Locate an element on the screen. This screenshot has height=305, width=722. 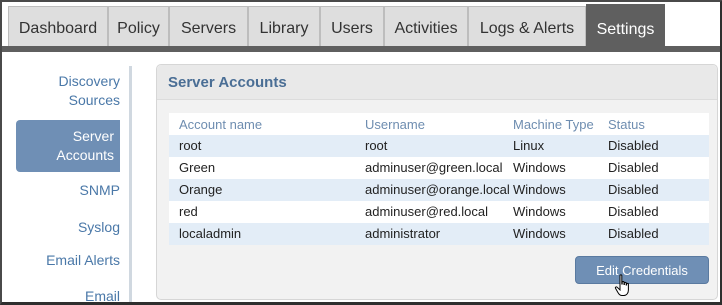
sidebar-item-discovery-sources: Discovery Sources is located at coordinates (65, 91).